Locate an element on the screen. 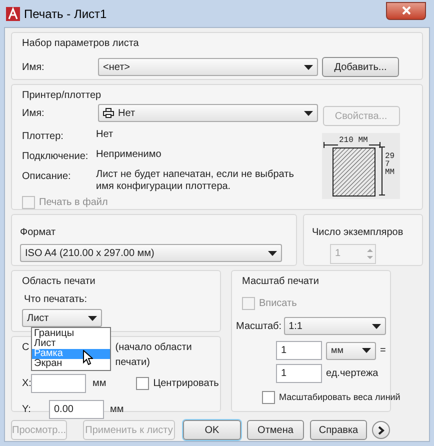 The width and height of the screenshot is (434, 446). field-label: X: is located at coordinates (27, 384).